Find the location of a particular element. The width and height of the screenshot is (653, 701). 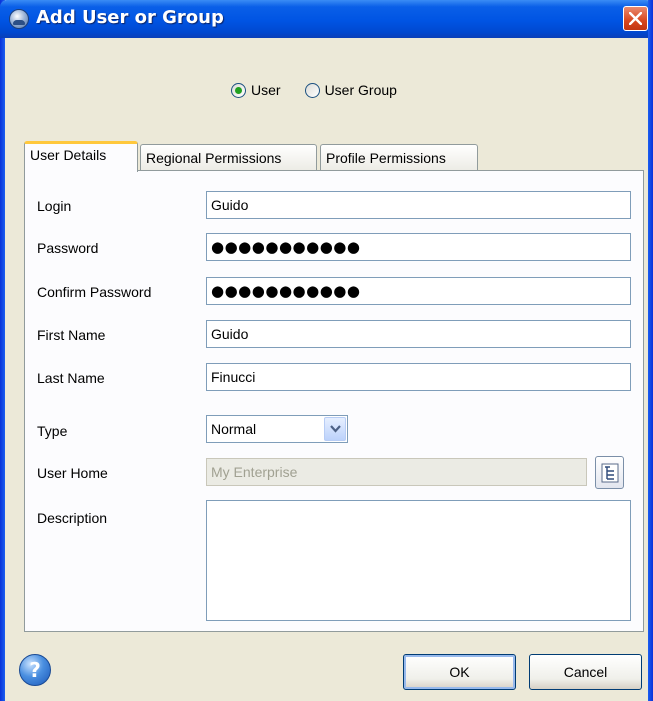

window-title: Add User or Group is located at coordinates (130, 17).